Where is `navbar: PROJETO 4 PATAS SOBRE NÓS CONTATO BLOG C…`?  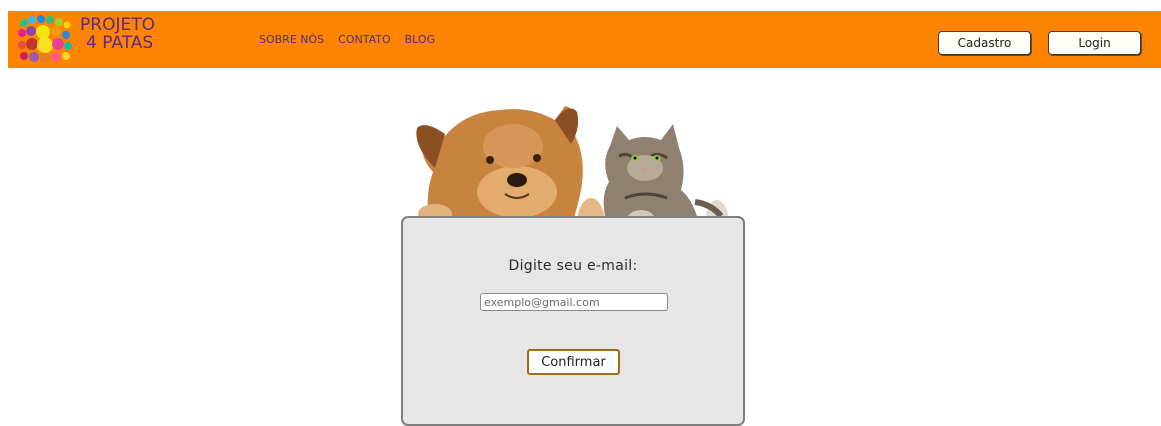
navbar: PROJETO 4 PATAS SOBRE NÓS CONTATO BLOG C… is located at coordinates (584, 39).